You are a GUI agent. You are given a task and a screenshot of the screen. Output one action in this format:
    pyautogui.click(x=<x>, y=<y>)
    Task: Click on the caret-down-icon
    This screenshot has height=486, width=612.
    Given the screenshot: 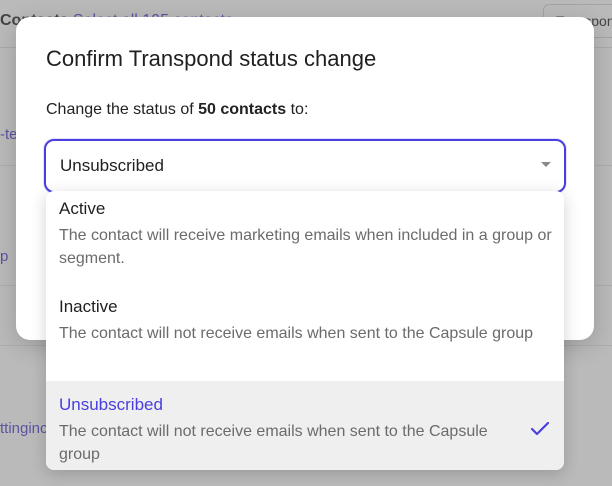 What is the action you would take?
    pyautogui.click(x=546, y=164)
    